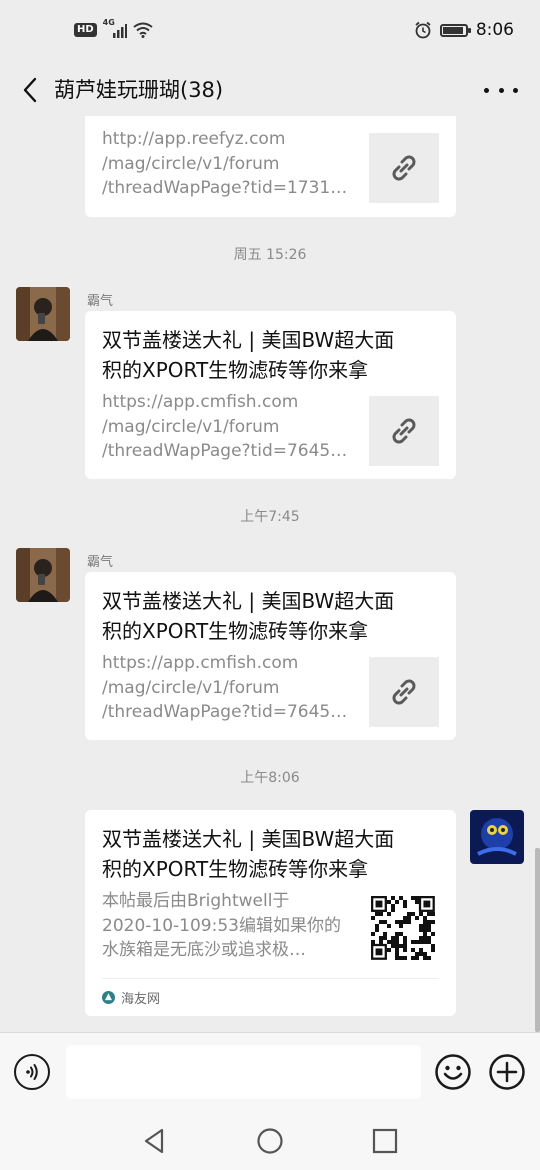 This screenshot has width=540, height=1170. I want to click on qr-code-icon, so click(403, 928).